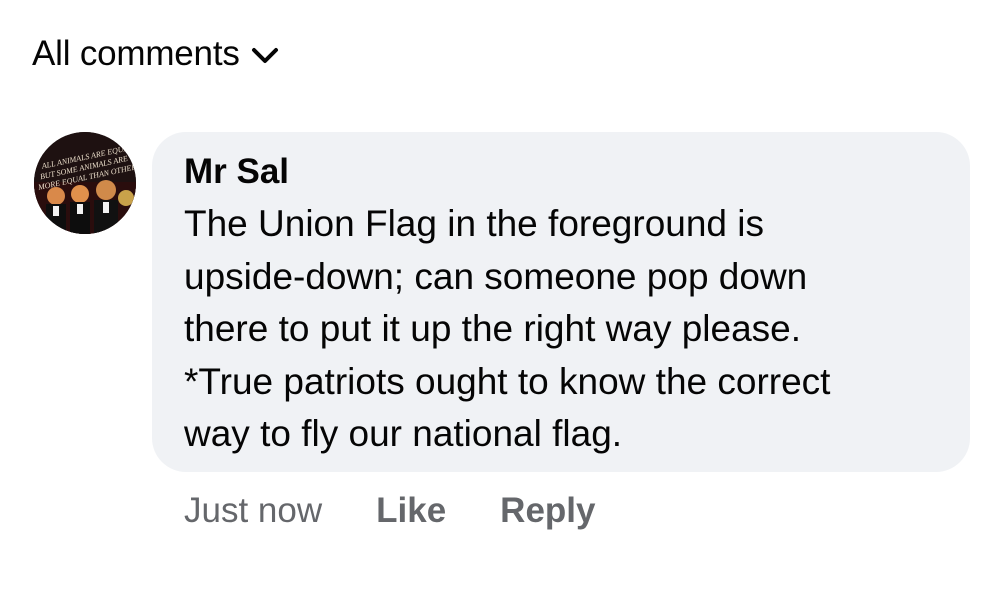 Image resolution: width=1000 pixels, height=615 pixels. What do you see at coordinates (411, 511) in the screenshot?
I see `like-button: Like` at bounding box center [411, 511].